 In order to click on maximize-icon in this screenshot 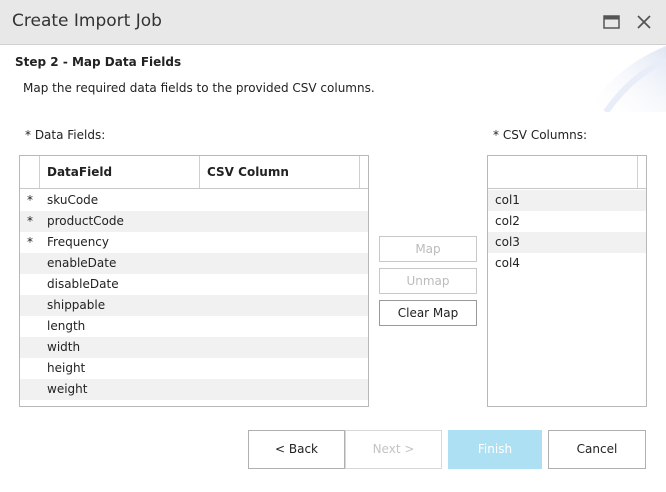, I will do `click(612, 22)`.